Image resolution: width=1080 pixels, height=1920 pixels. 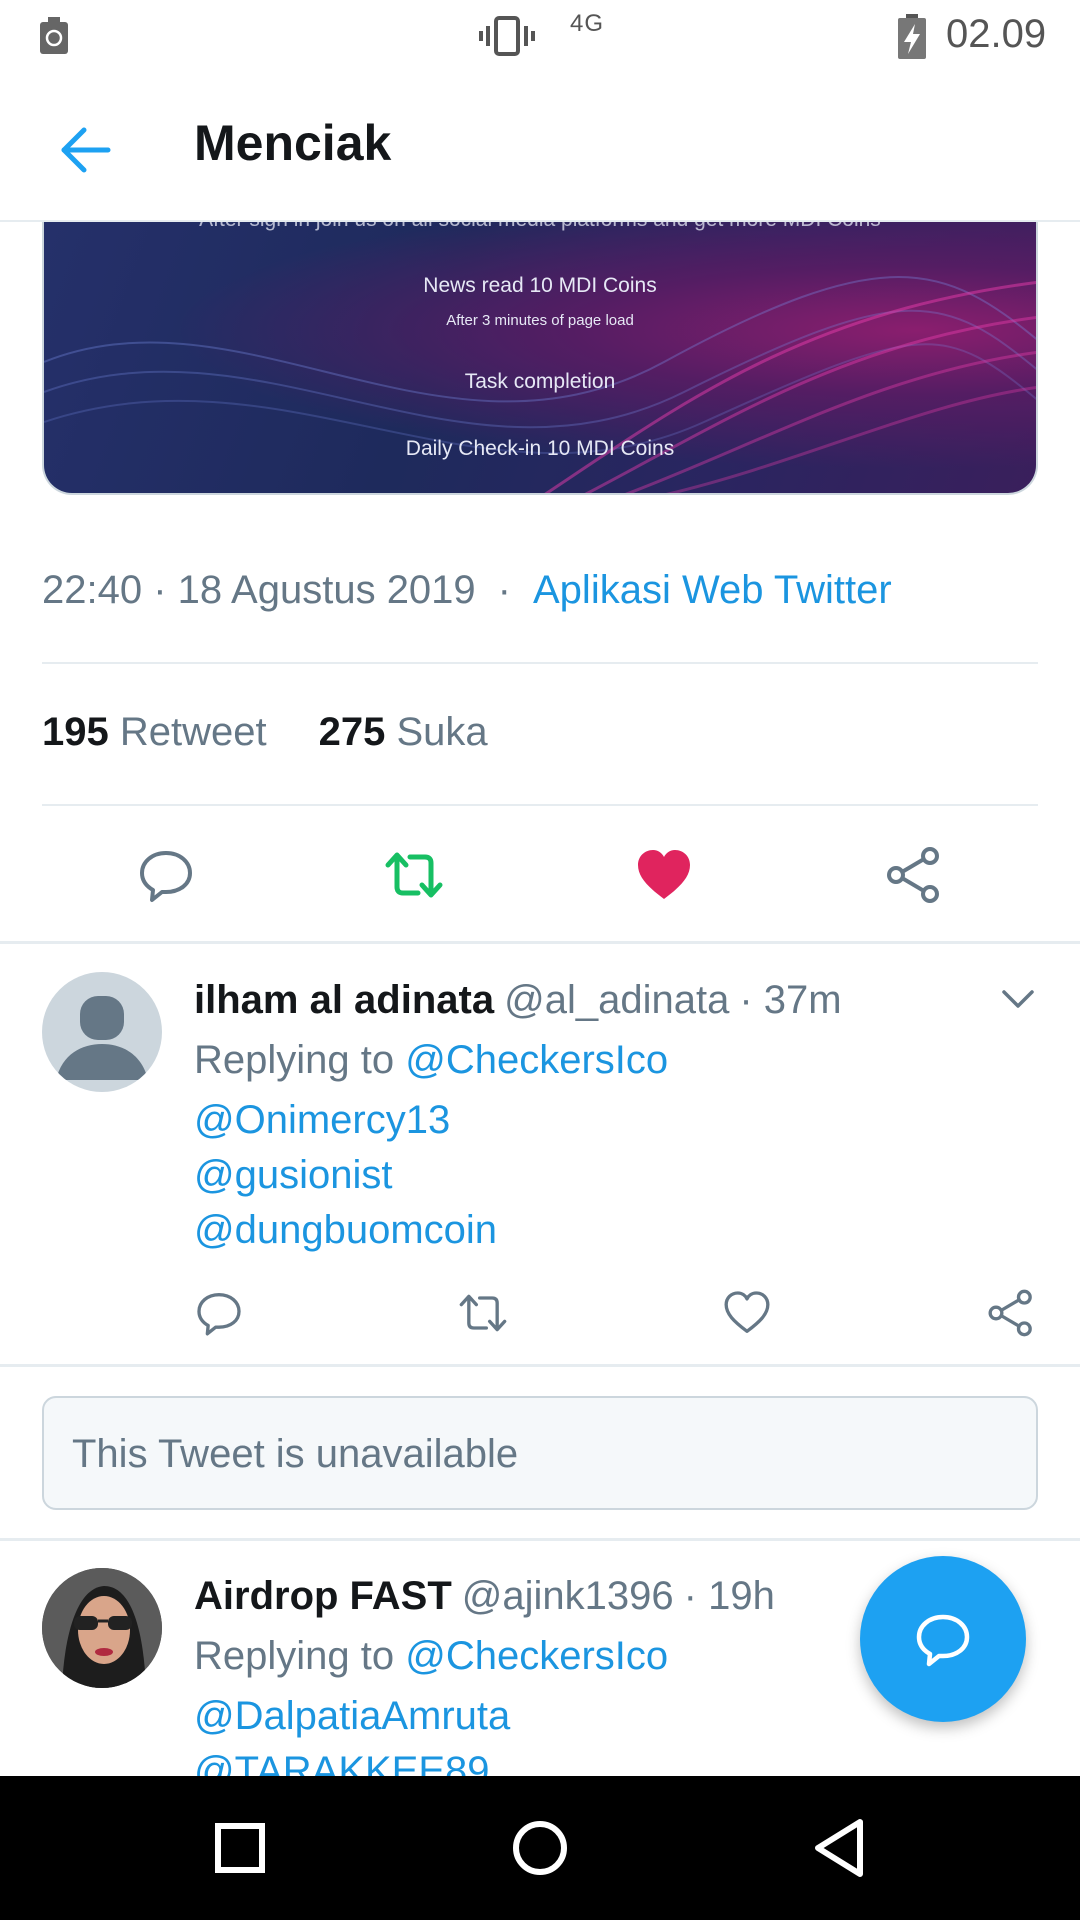 I want to click on system-navigation-bar, so click(x=540, y=1848).